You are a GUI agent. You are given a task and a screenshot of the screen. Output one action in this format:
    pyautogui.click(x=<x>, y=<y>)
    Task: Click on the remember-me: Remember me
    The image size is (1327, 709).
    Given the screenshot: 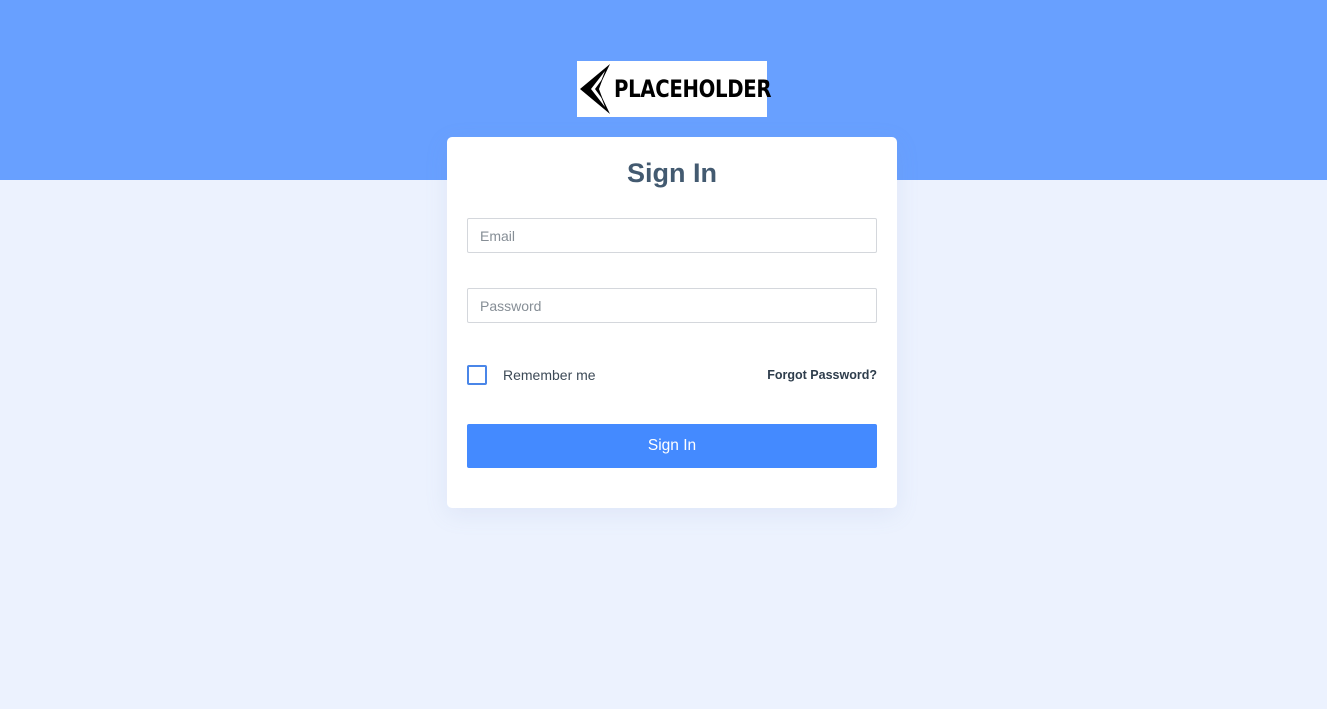 What is the action you would take?
    pyautogui.click(x=531, y=375)
    